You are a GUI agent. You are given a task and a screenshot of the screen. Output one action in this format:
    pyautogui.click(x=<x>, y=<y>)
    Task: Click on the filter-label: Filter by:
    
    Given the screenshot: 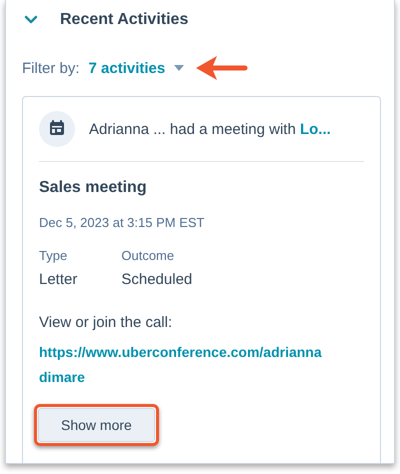 What is the action you would take?
    pyautogui.click(x=51, y=68)
    